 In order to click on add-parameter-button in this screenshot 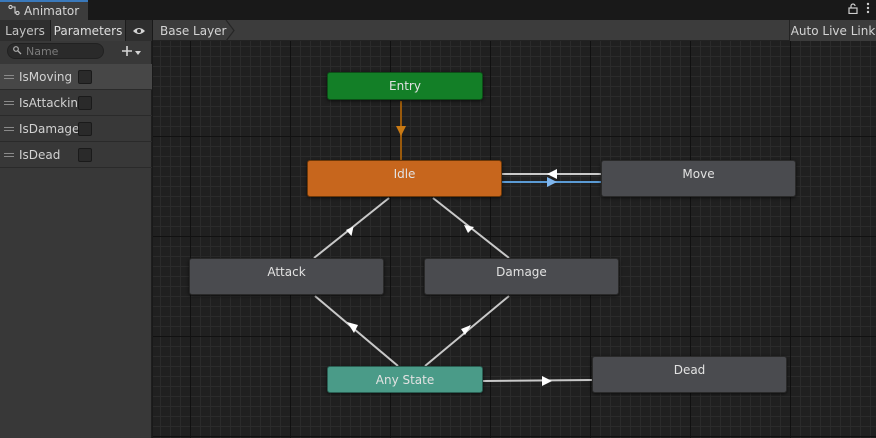, I will do `click(135, 52)`.